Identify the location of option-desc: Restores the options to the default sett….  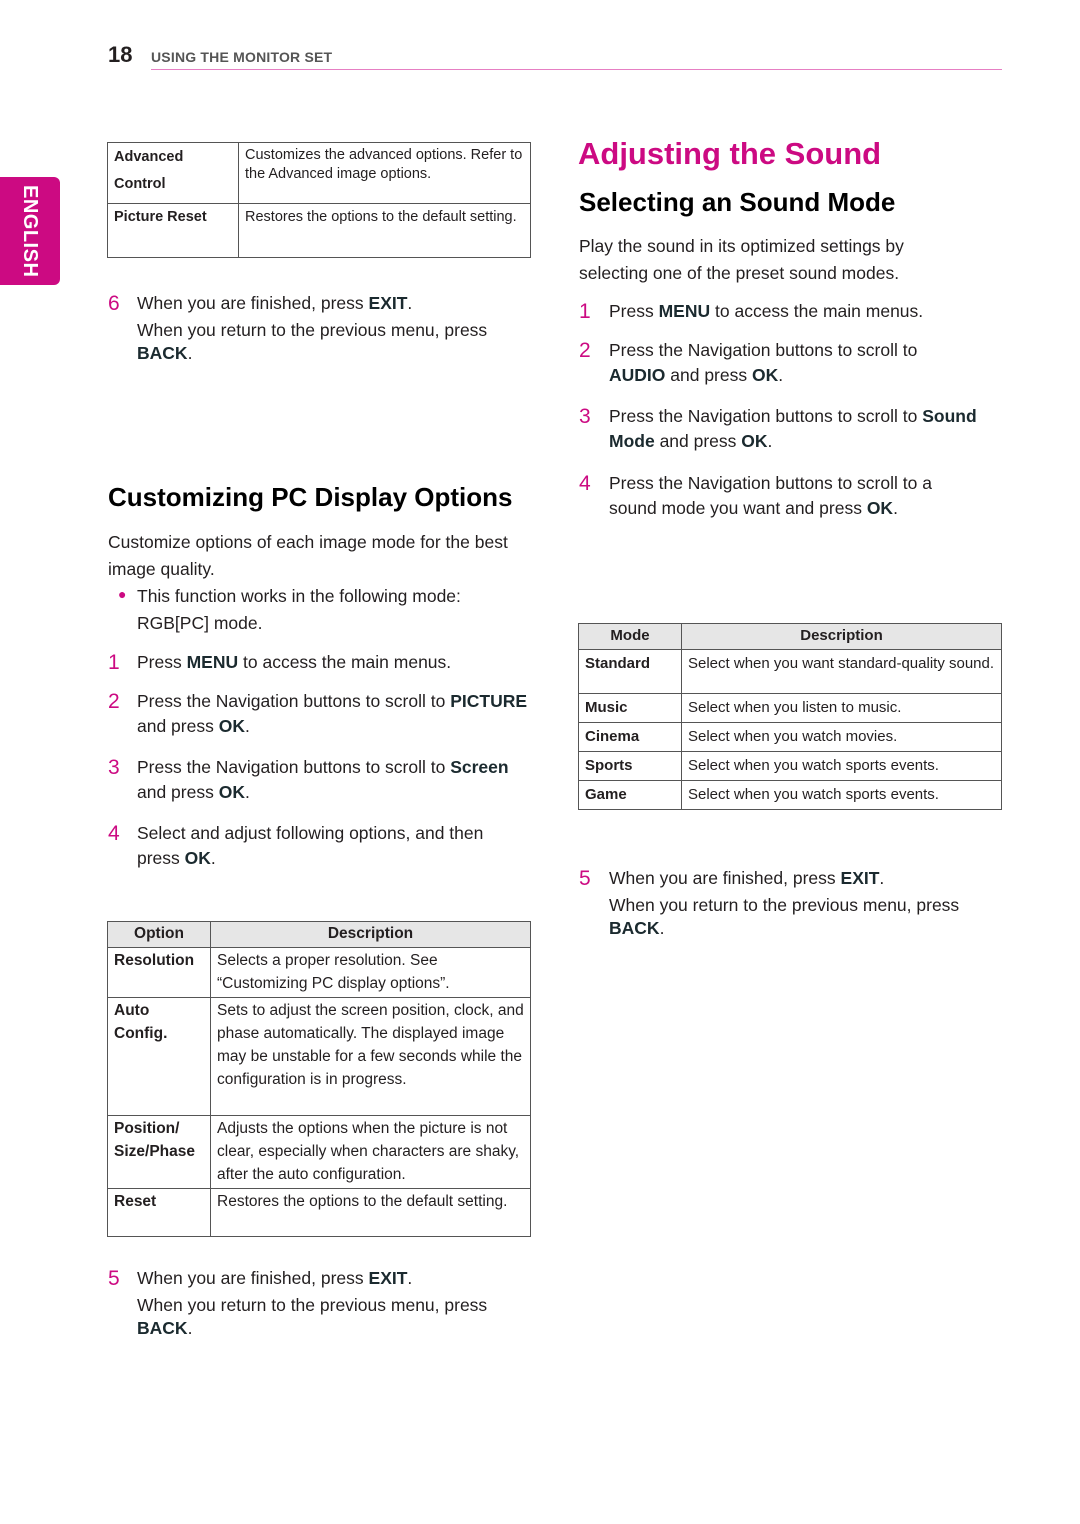
(370, 1212).